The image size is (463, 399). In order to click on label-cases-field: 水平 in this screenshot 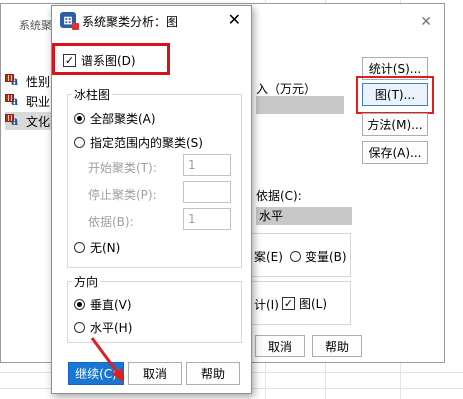, I will do `click(304, 216)`.